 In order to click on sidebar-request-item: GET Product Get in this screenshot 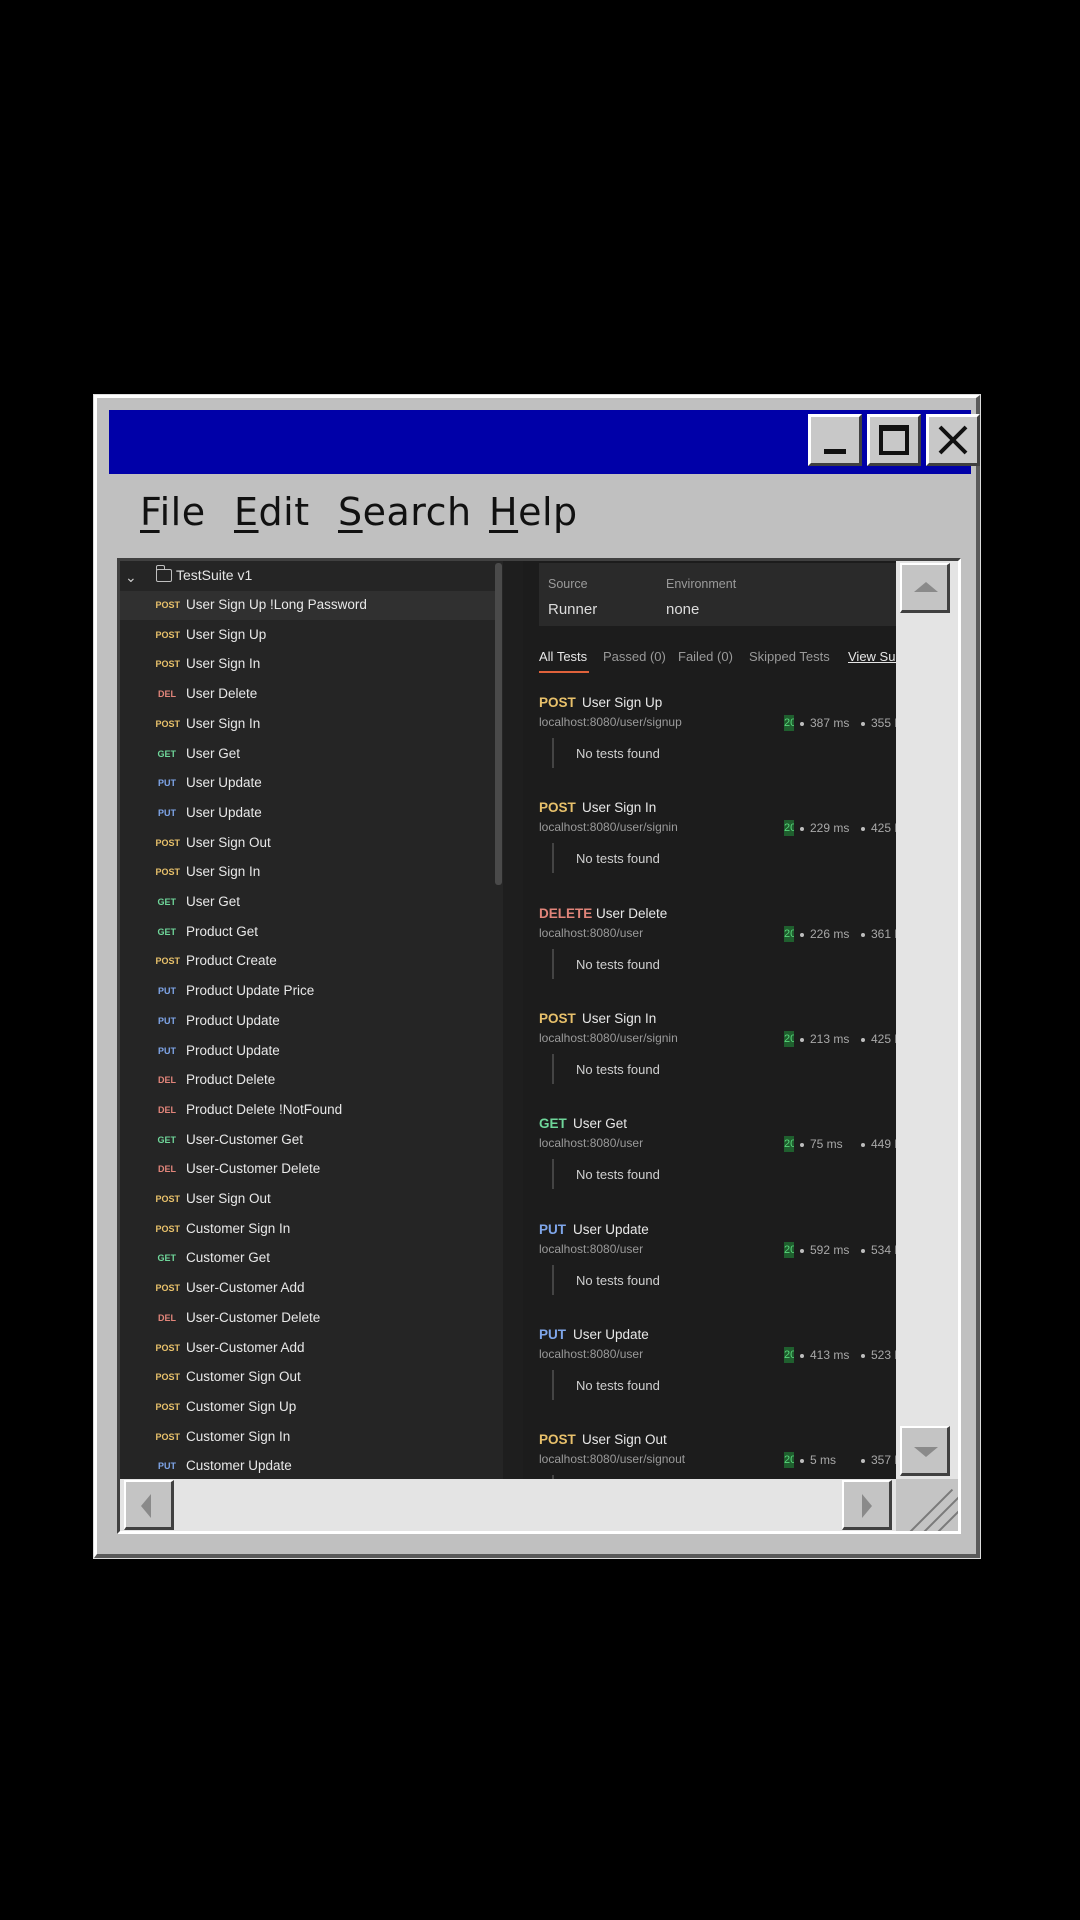, I will do `click(307, 932)`.